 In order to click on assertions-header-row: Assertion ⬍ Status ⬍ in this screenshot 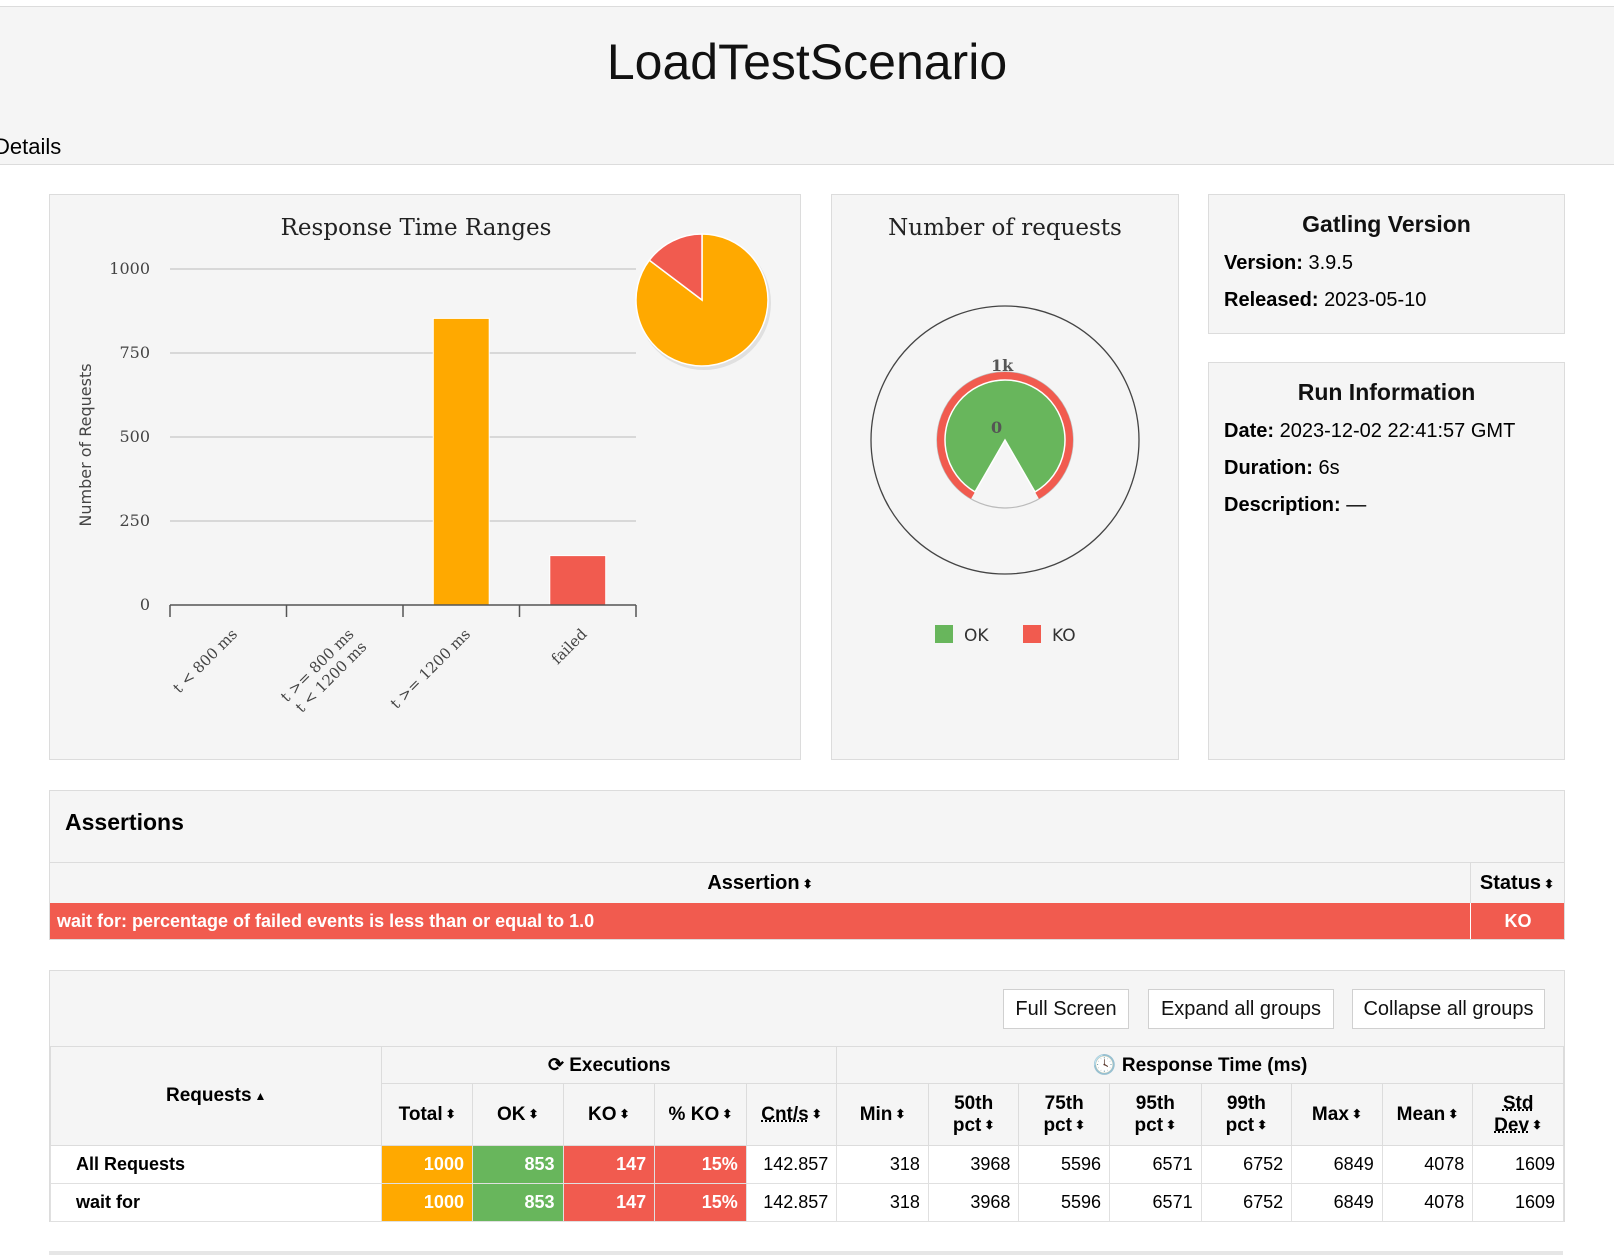, I will do `click(807, 882)`.